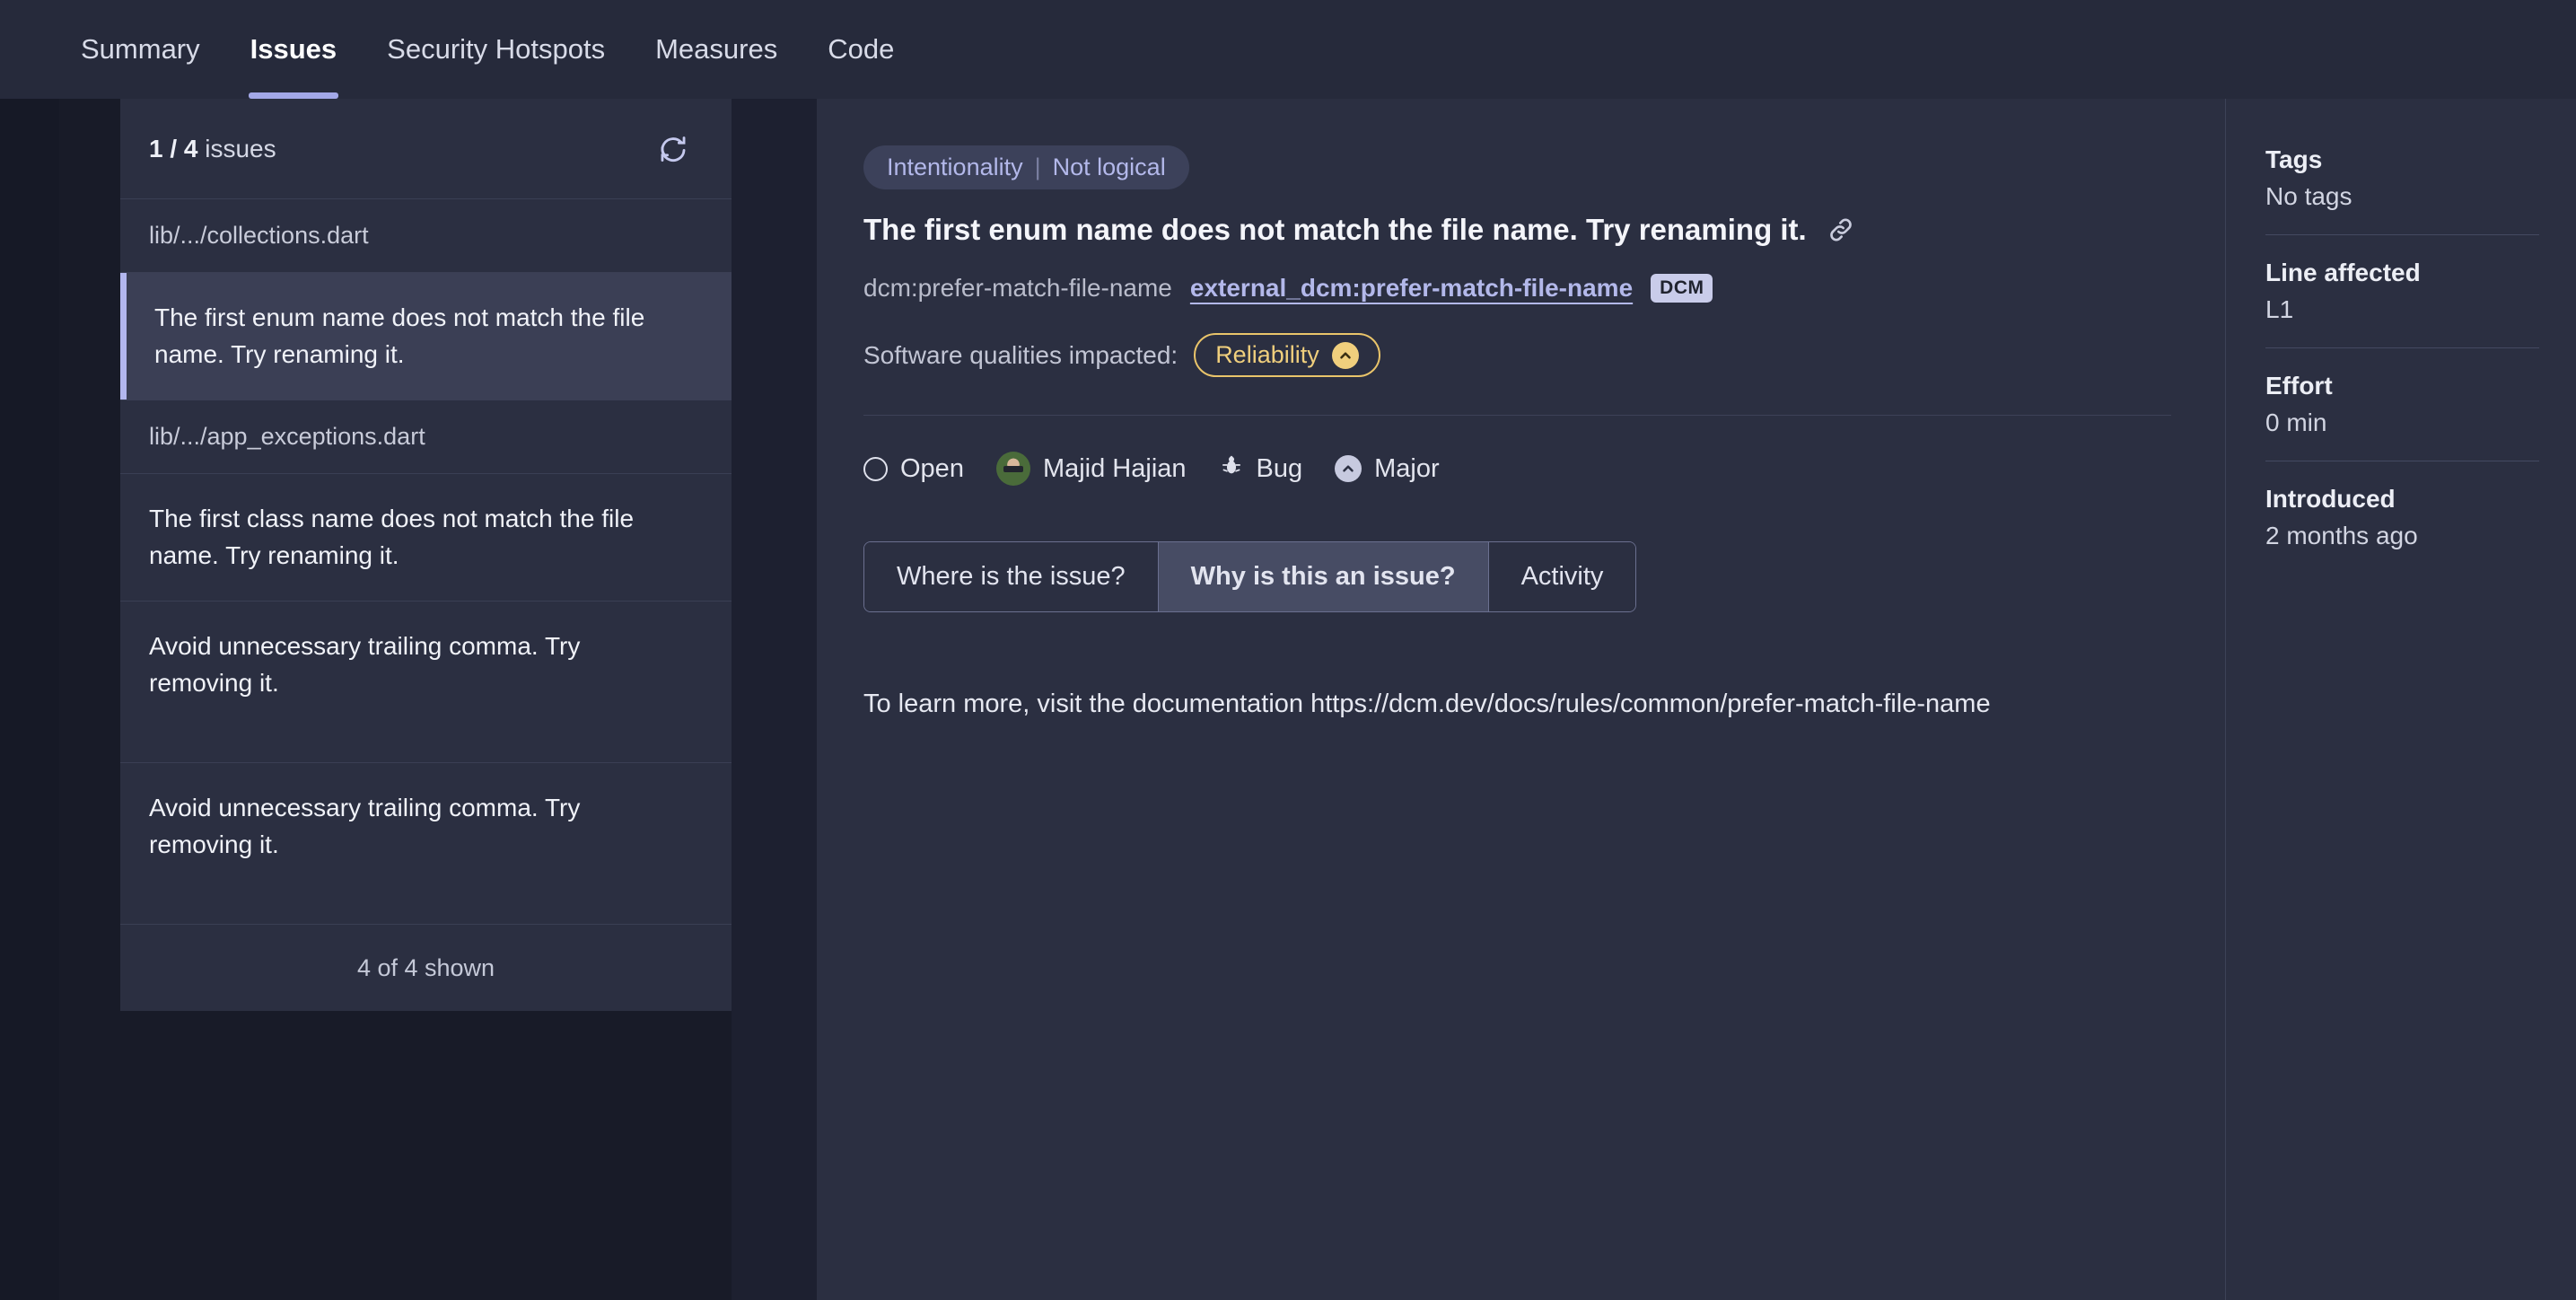  What do you see at coordinates (932, 468) in the screenshot?
I see `status-label: Open` at bounding box center [932, 468].